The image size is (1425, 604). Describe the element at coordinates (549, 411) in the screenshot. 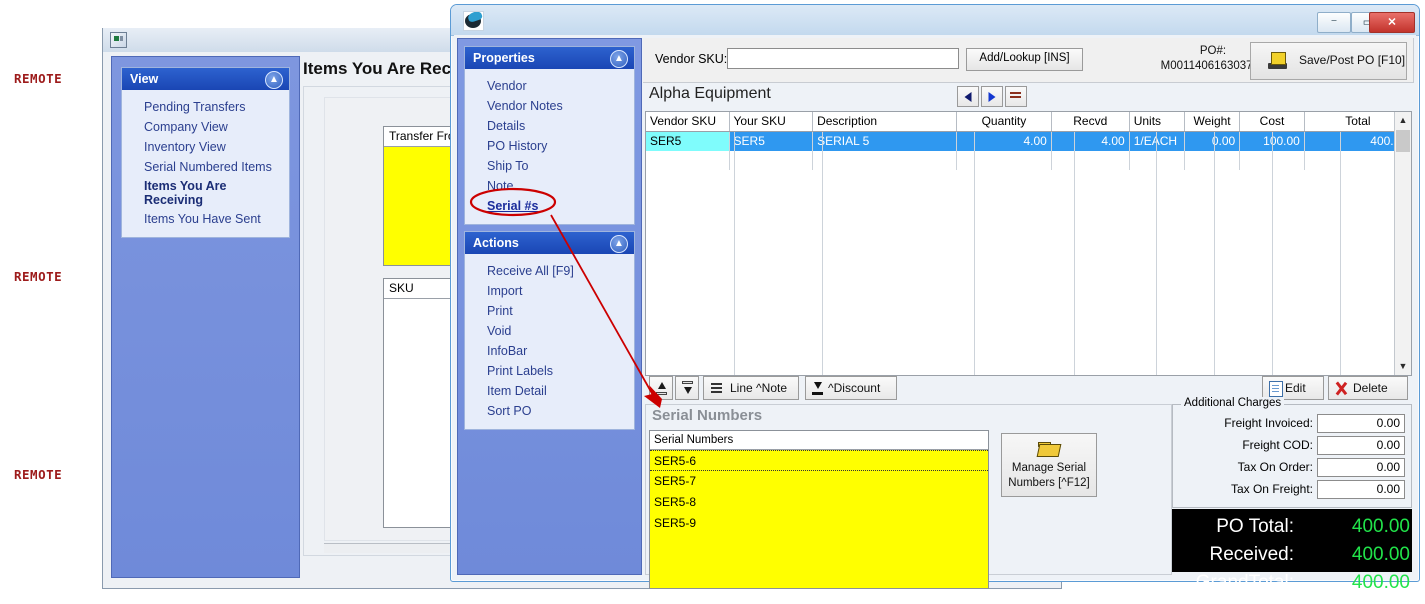

I see `action-sort-po: Sort PO` at that location.